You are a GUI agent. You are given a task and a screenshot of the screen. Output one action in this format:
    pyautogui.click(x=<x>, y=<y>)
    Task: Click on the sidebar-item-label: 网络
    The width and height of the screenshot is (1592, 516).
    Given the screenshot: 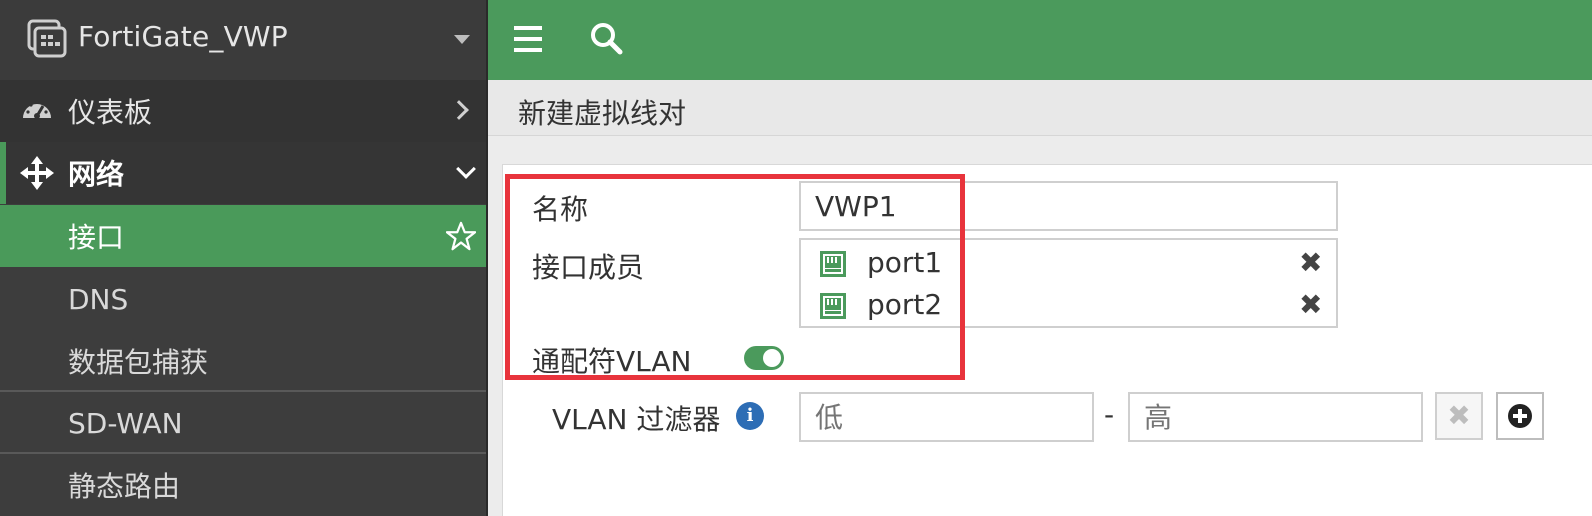 What is the action you would take?
    pyautogui.click(x=96, y=174)
    